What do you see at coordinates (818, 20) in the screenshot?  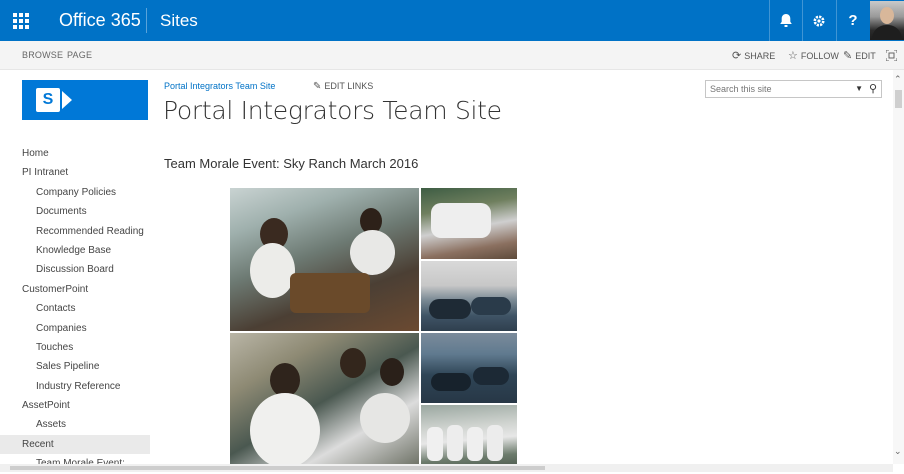 I see `gear-icon` at bounding box center [818, 20].